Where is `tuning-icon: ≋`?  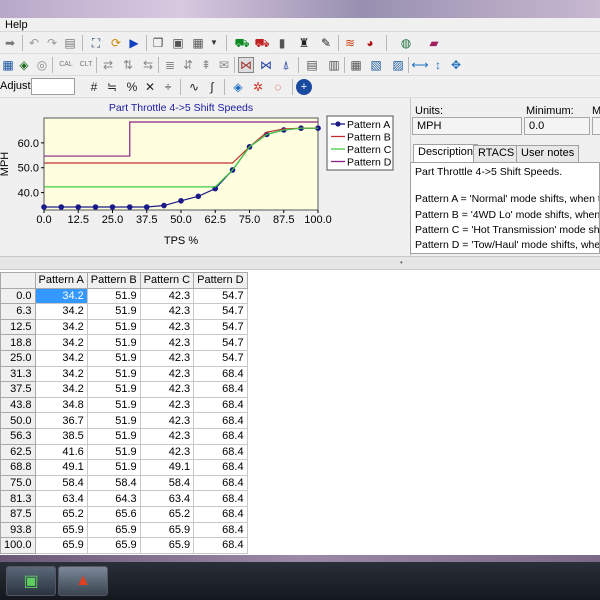 tuning-icon: ≋ is located at coordinates (350, 43).